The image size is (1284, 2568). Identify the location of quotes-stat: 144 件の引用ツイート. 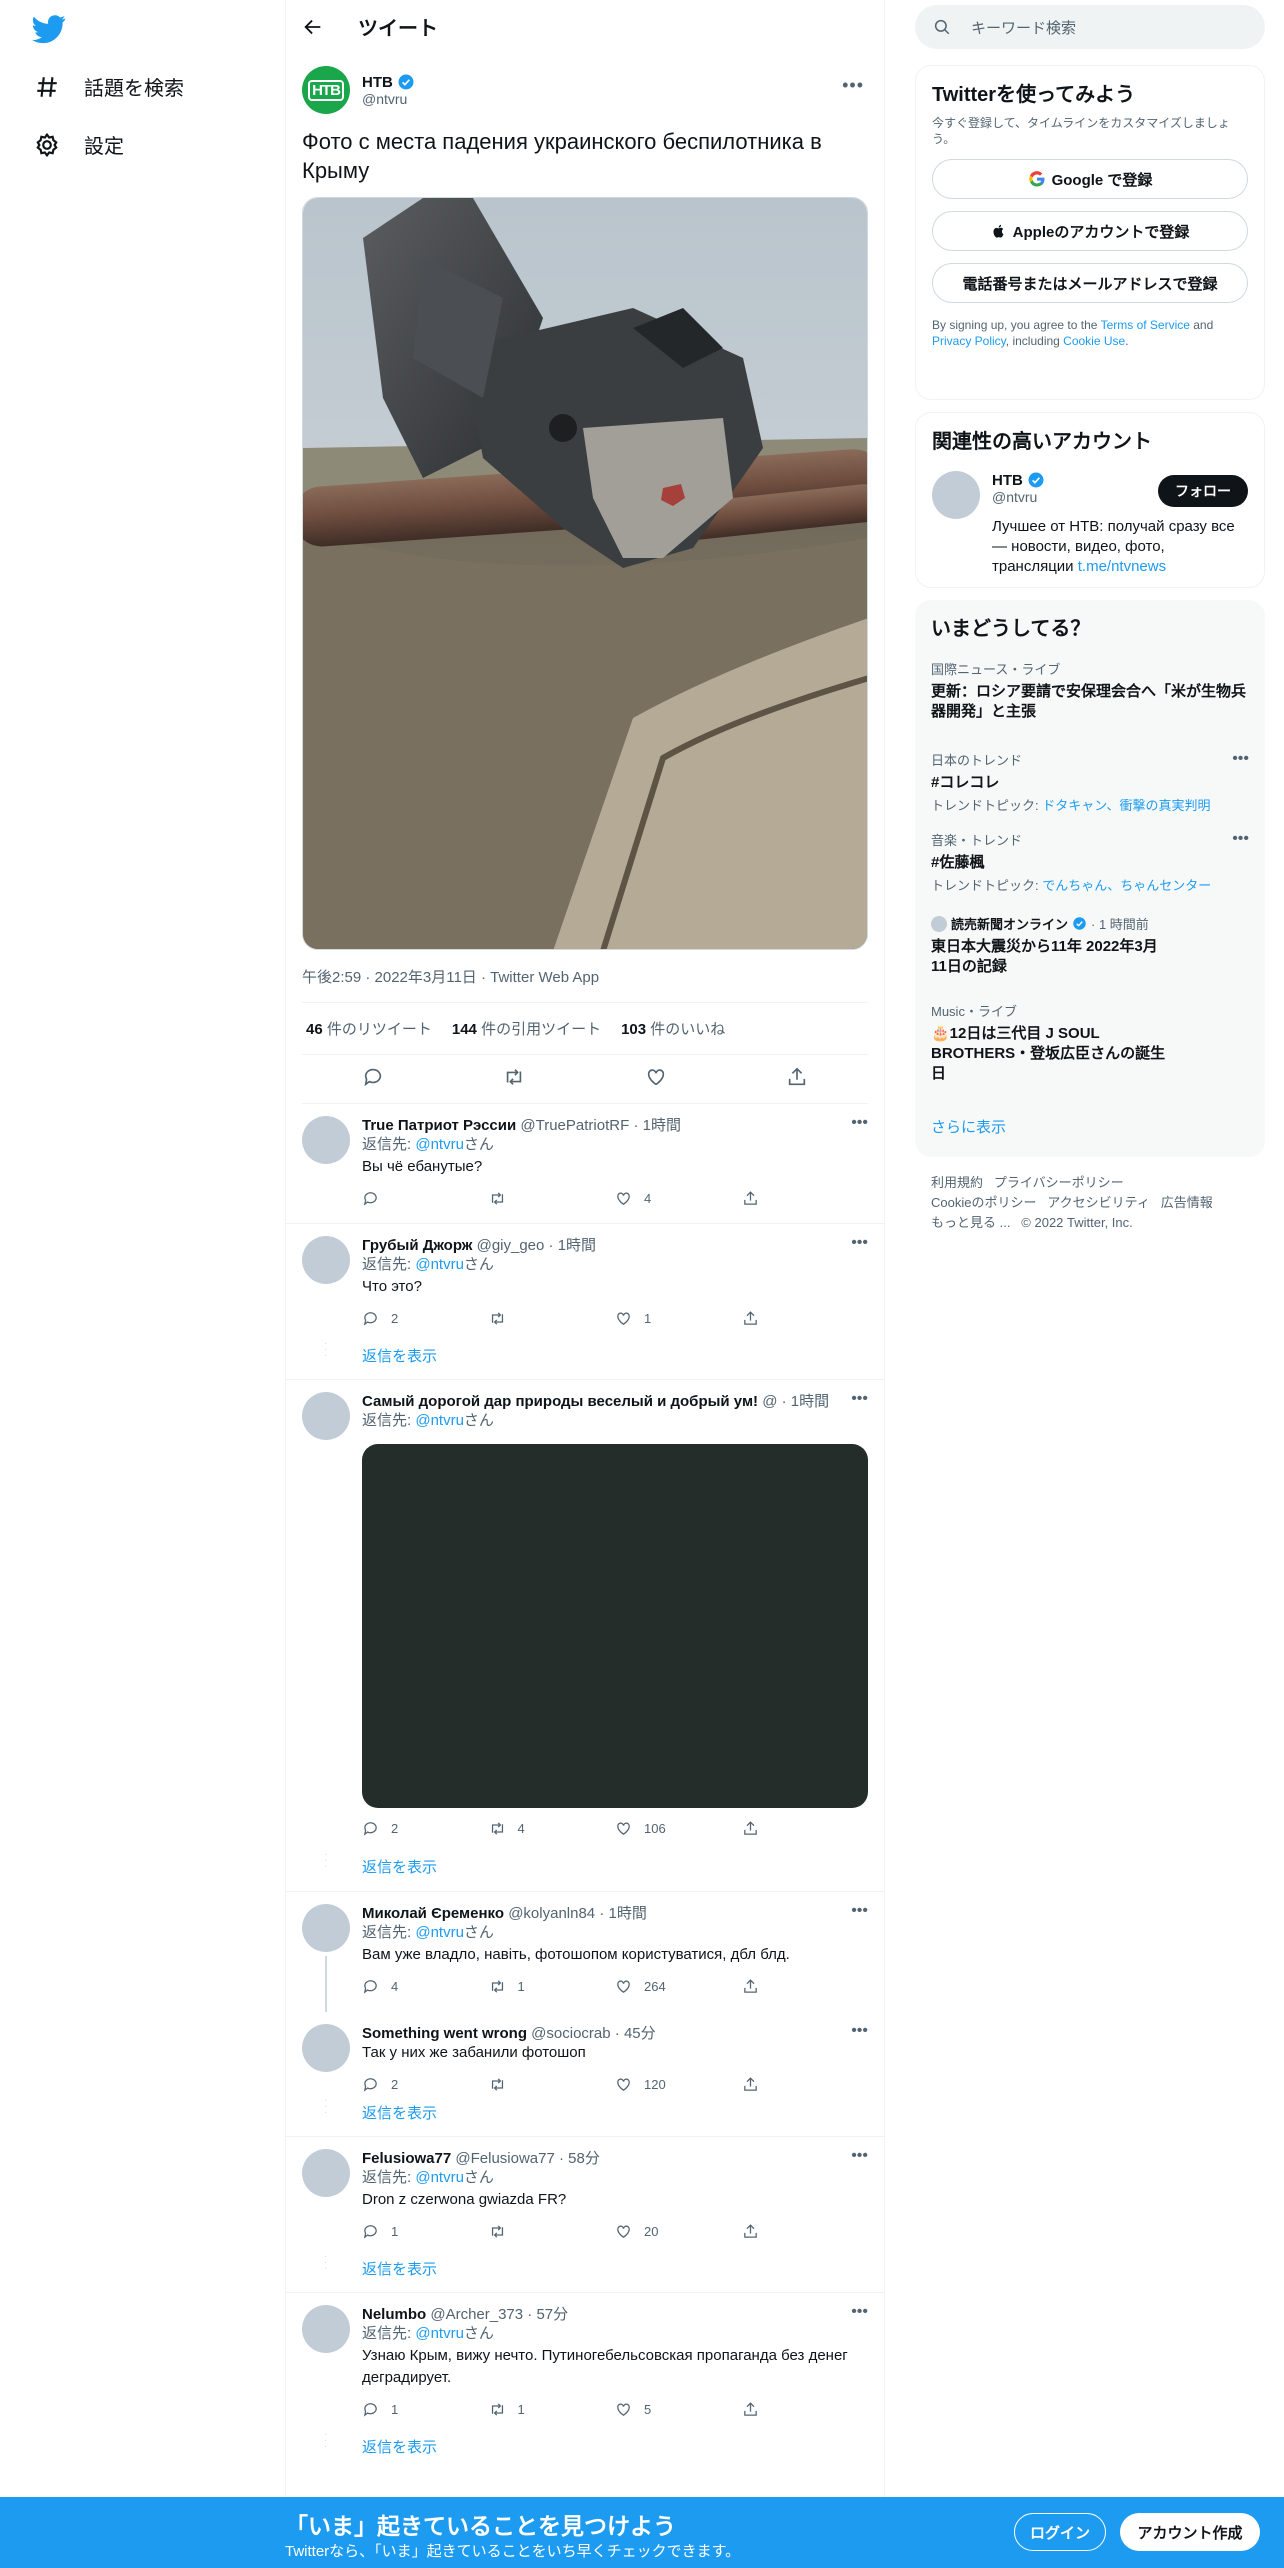
(526, 1028).